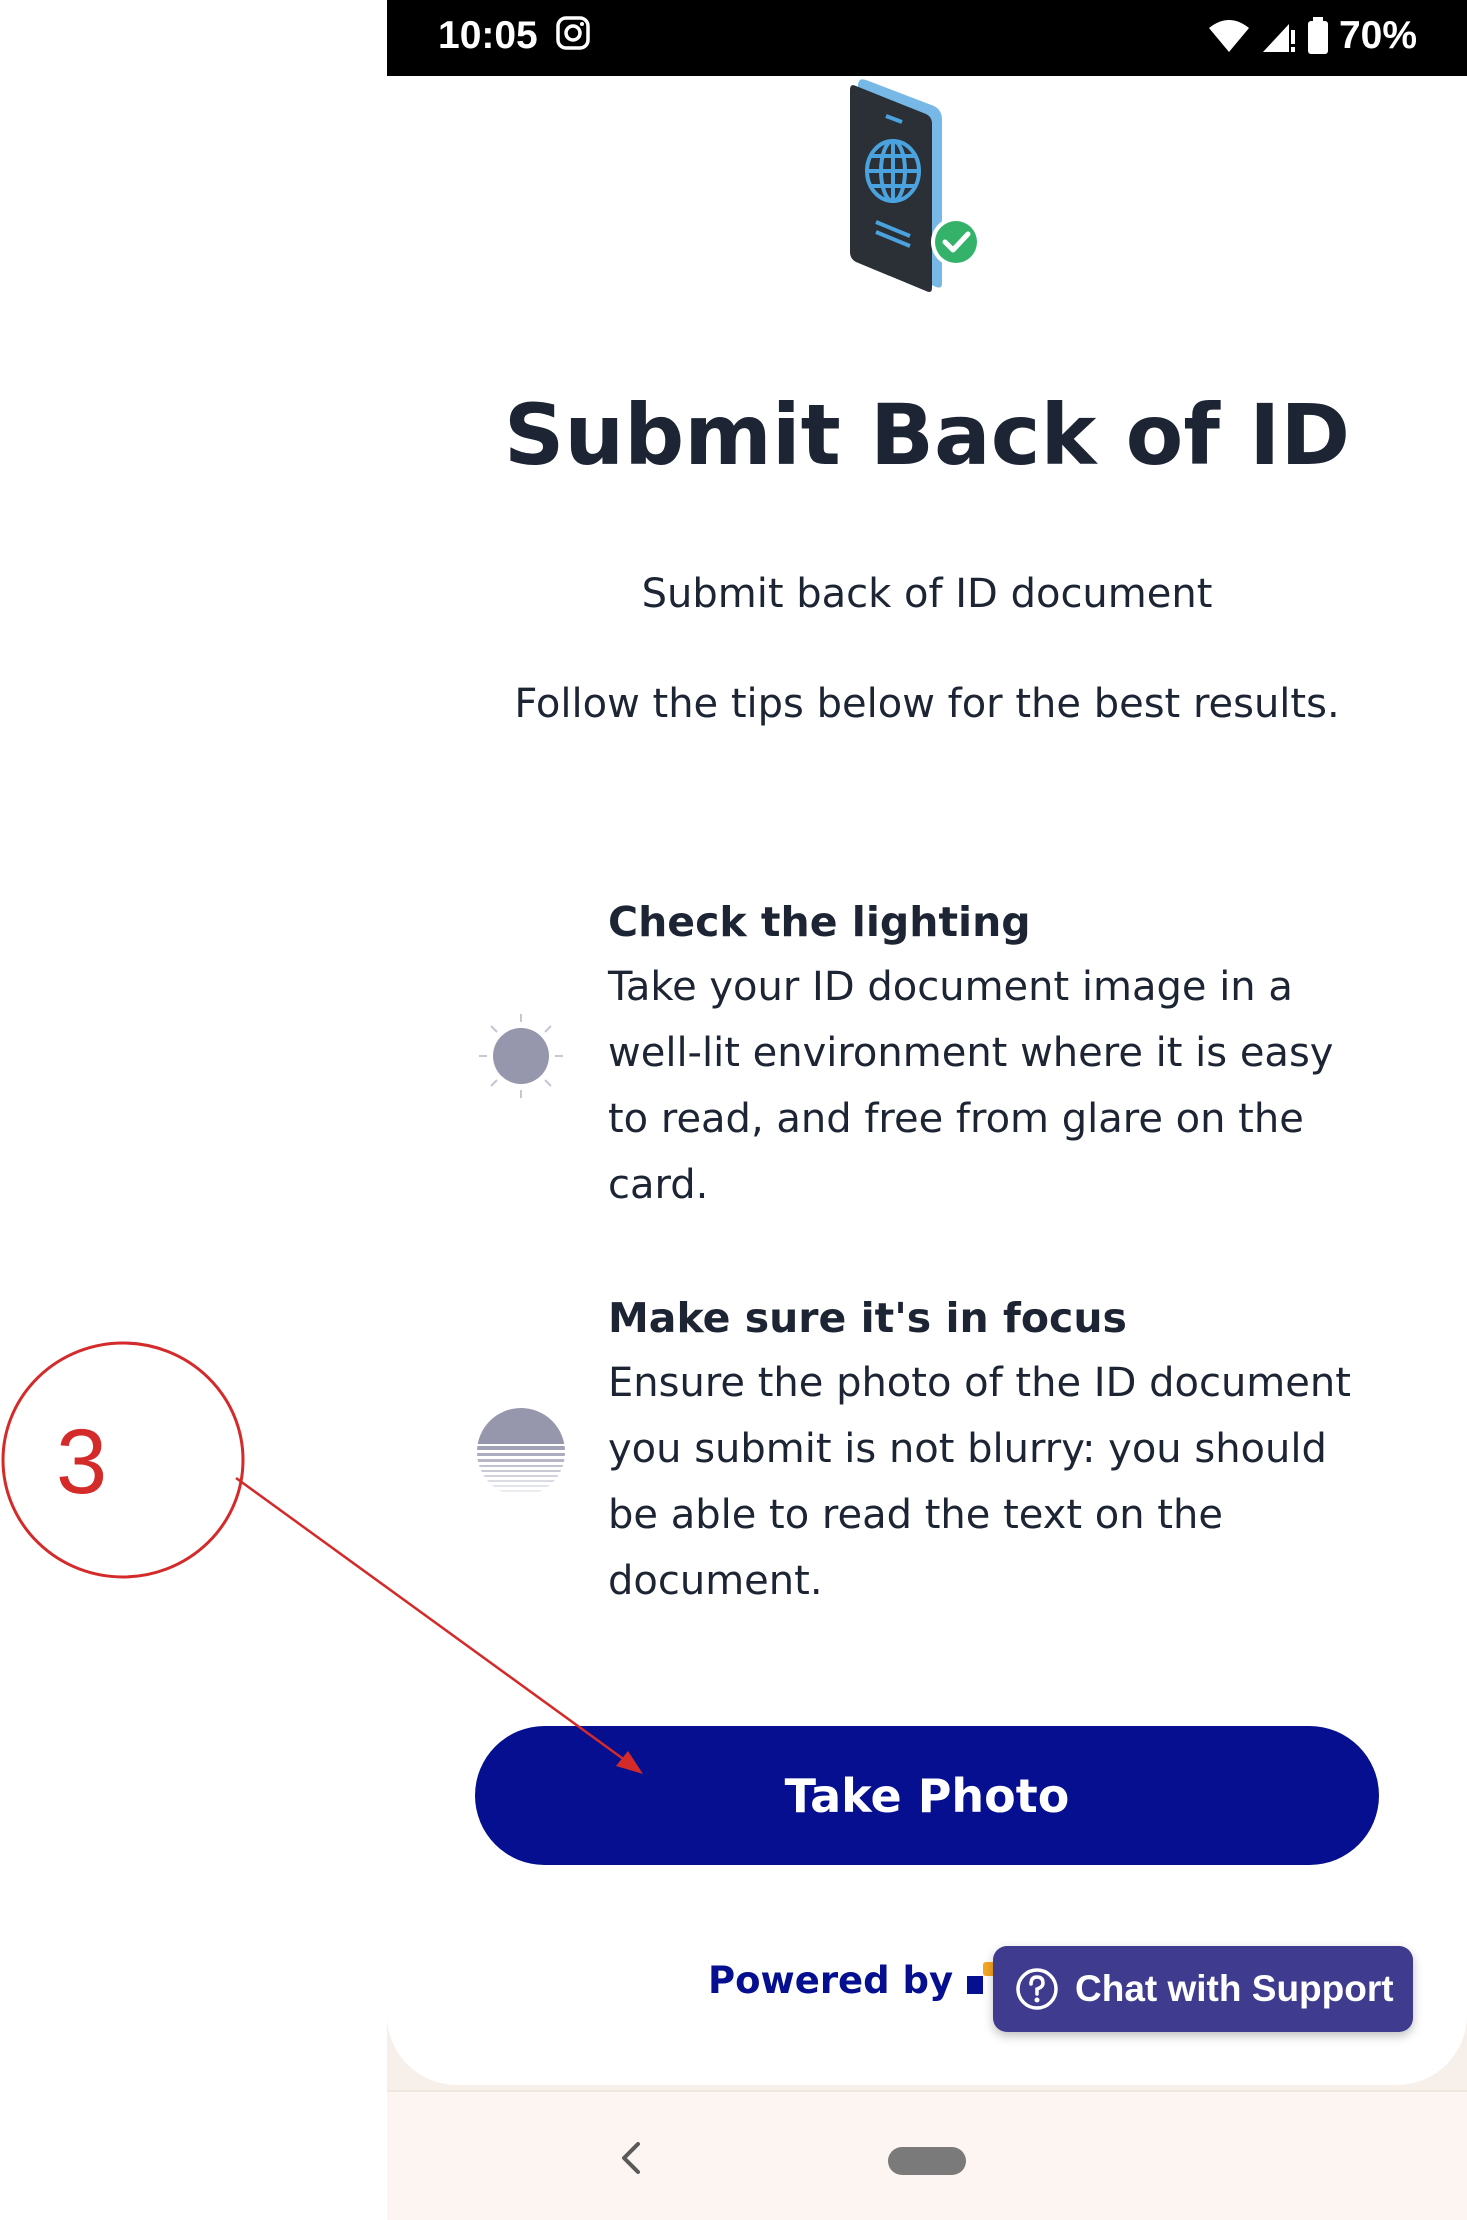  Describe the element at coordinates (1317, 35) in the screenshot. I see `battery-icon` at that location.